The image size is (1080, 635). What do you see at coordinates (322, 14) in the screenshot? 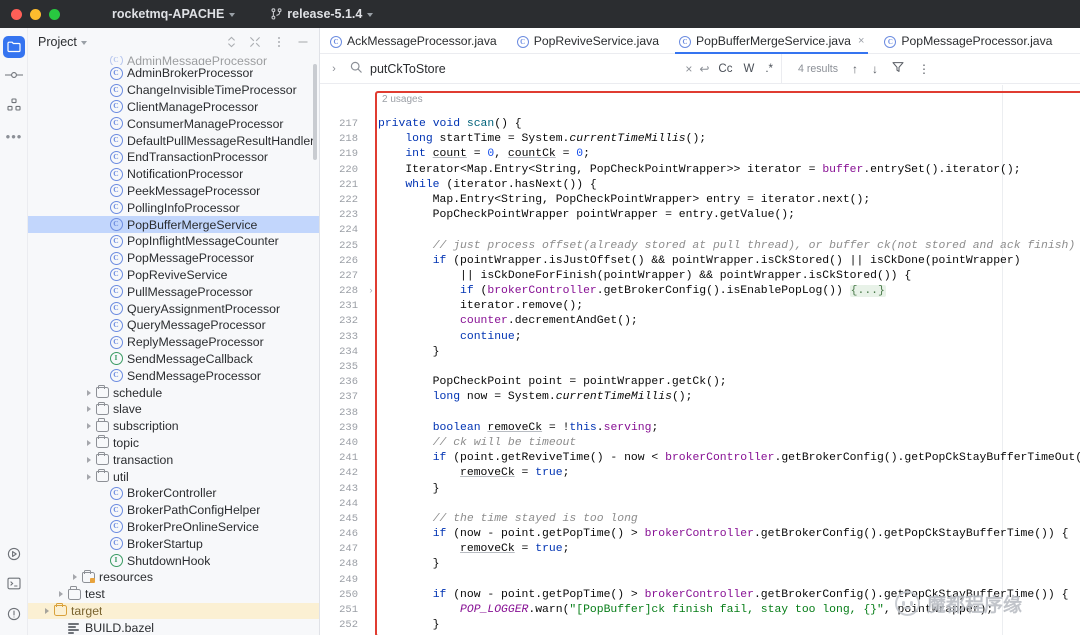
I see `branch-selector: release-5.1.4` at bounding box center [322, 14].